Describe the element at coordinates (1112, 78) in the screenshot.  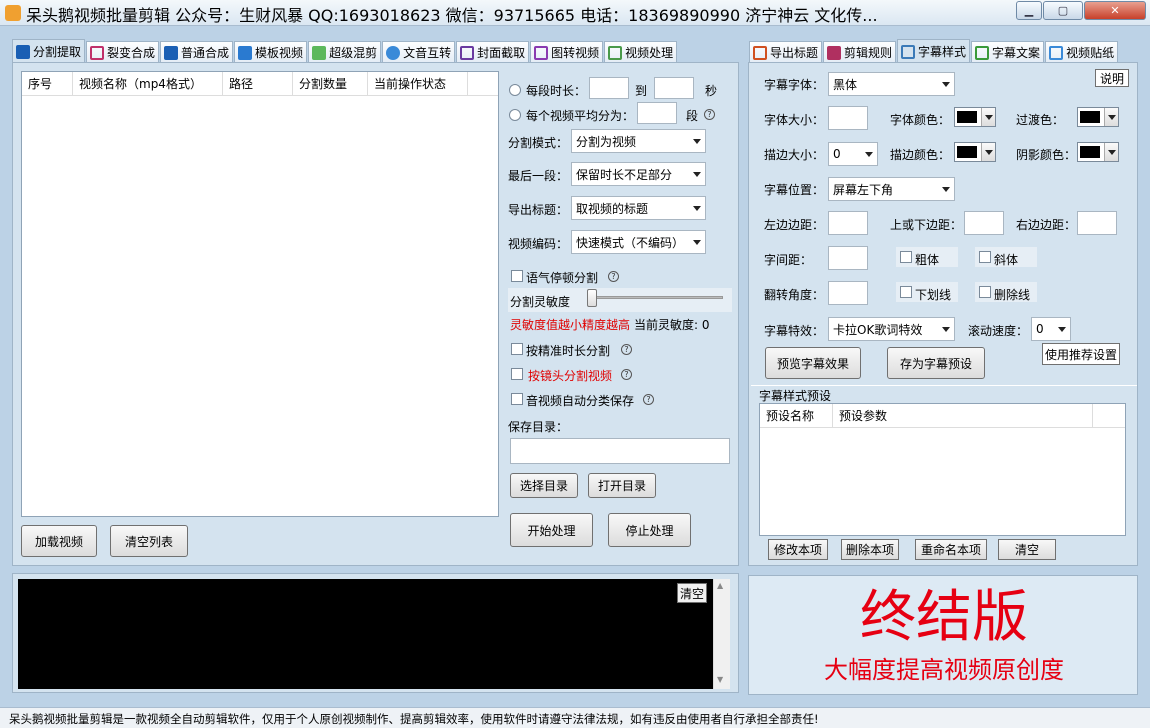
I see `explain-button: 说明` at that location.